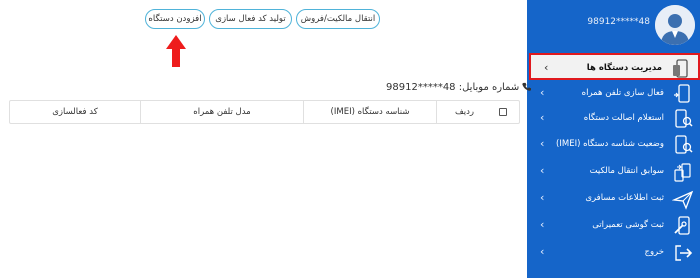 The image size is (700, 278). I want to click on column-header-imei: شناسه دستگاه (IMEI), so click(370, 112).